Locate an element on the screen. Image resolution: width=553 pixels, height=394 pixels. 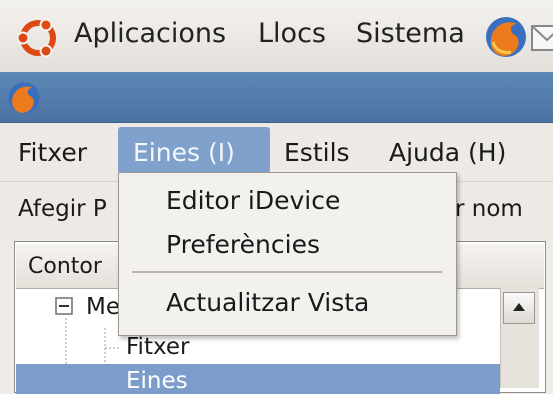
add-page-button: Afegir P is located at coordinates (62, 209).